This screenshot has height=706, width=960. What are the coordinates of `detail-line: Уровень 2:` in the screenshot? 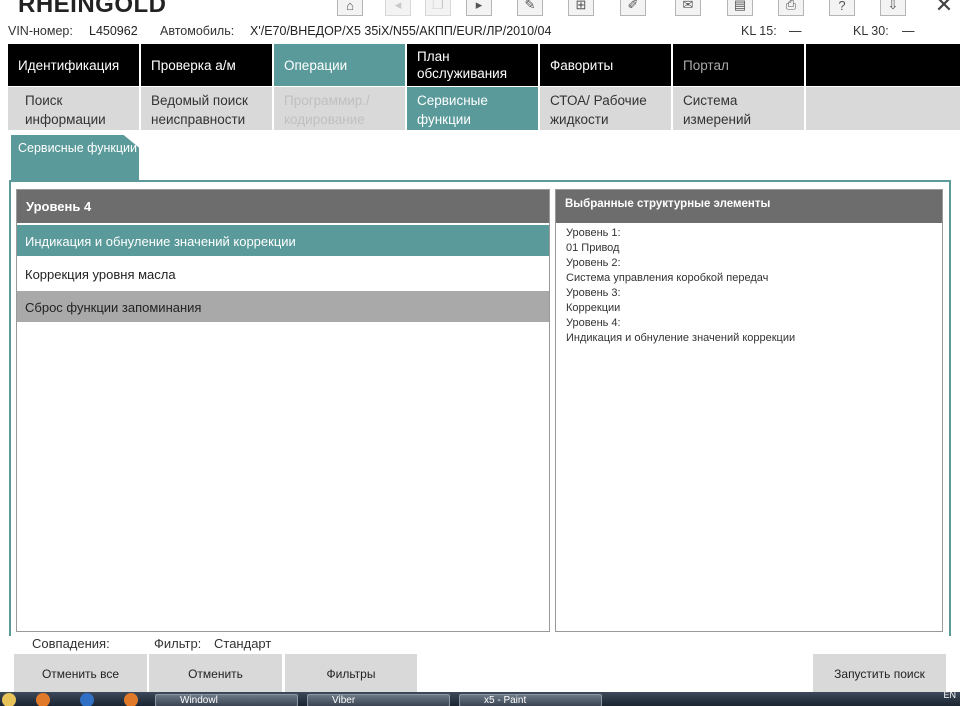 It's located at (593, 263).